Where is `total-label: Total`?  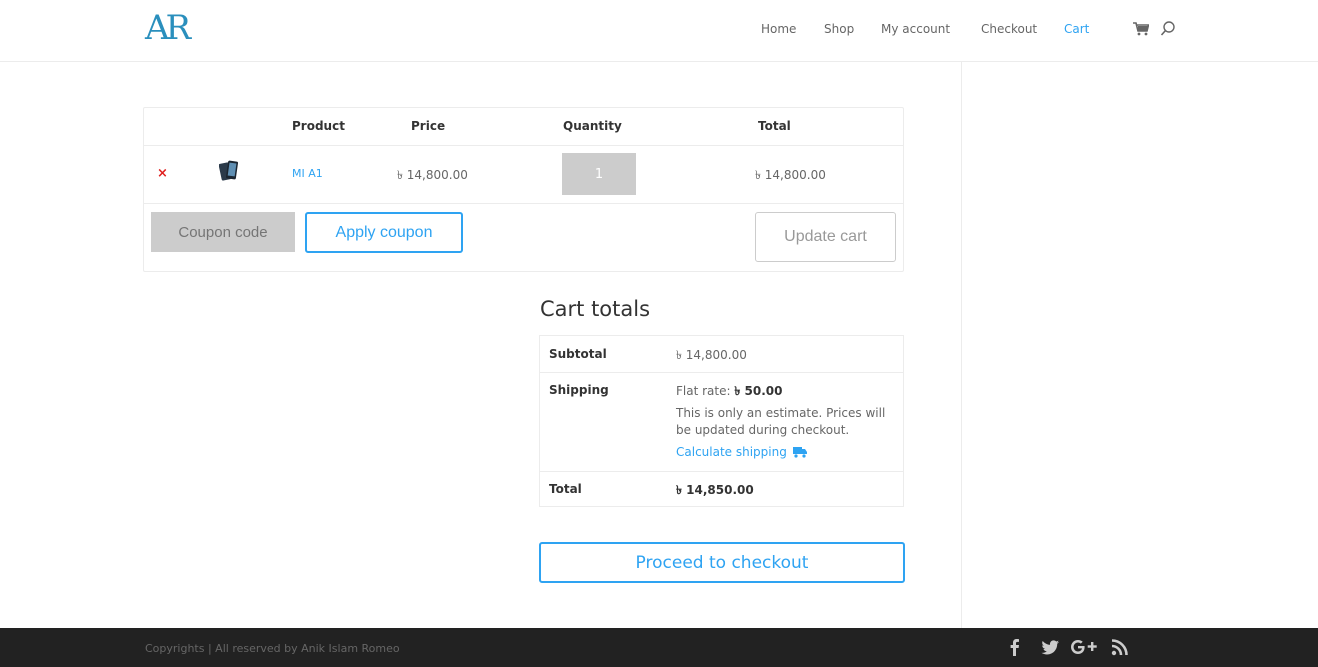 total-label: Total is located at coordinates (565, 489).